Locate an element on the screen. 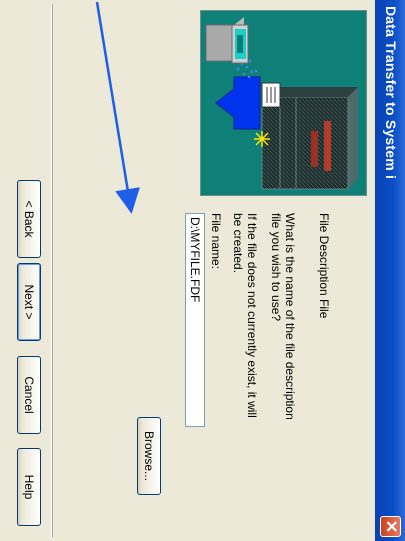  file-name-label: File name: is located at coordinates (216, 241).